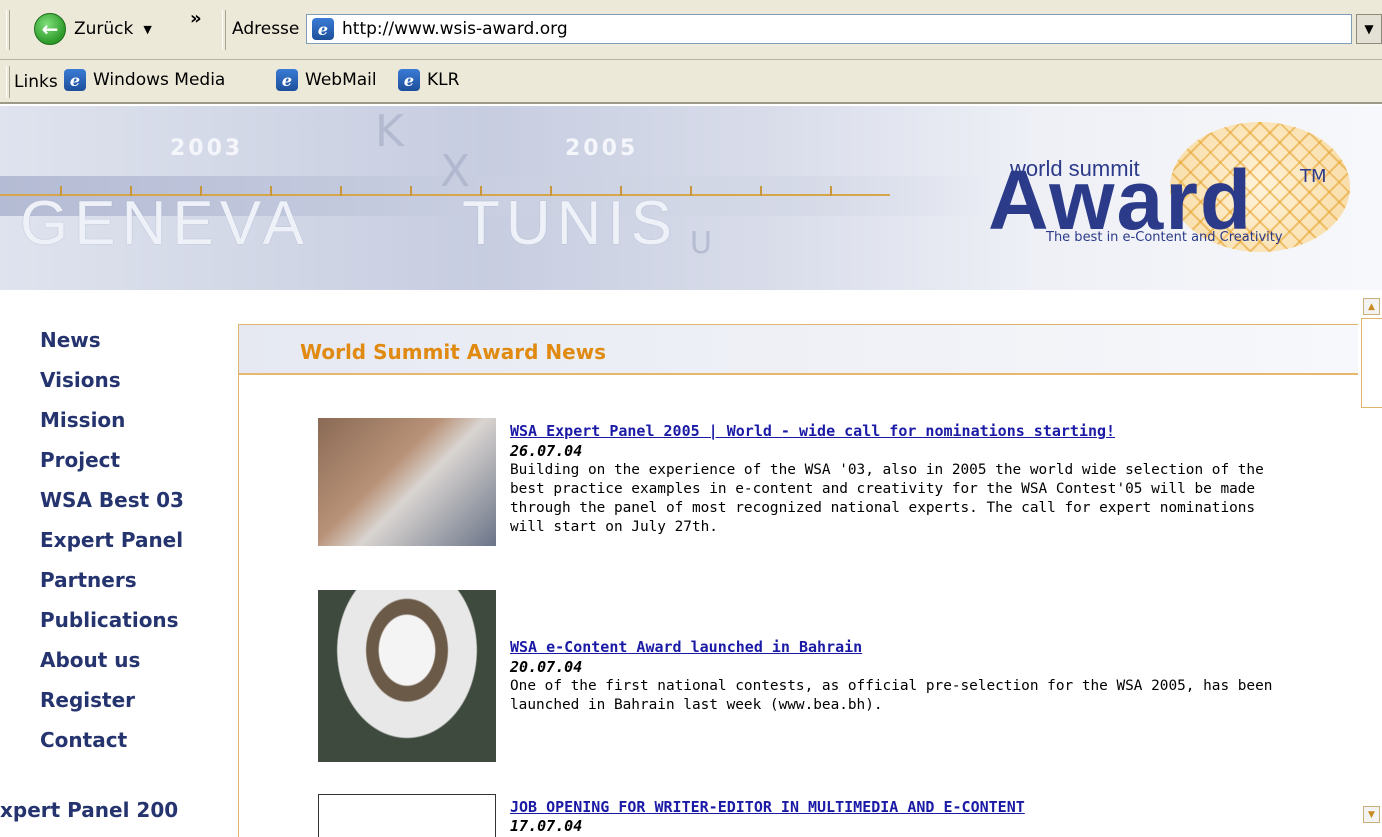 The width and height of the screenshot is (1382, 837). What do you see at coordinates (443, 80) in the screenshot?
I see `link-label: KLR` at bounding box center [443, 80].